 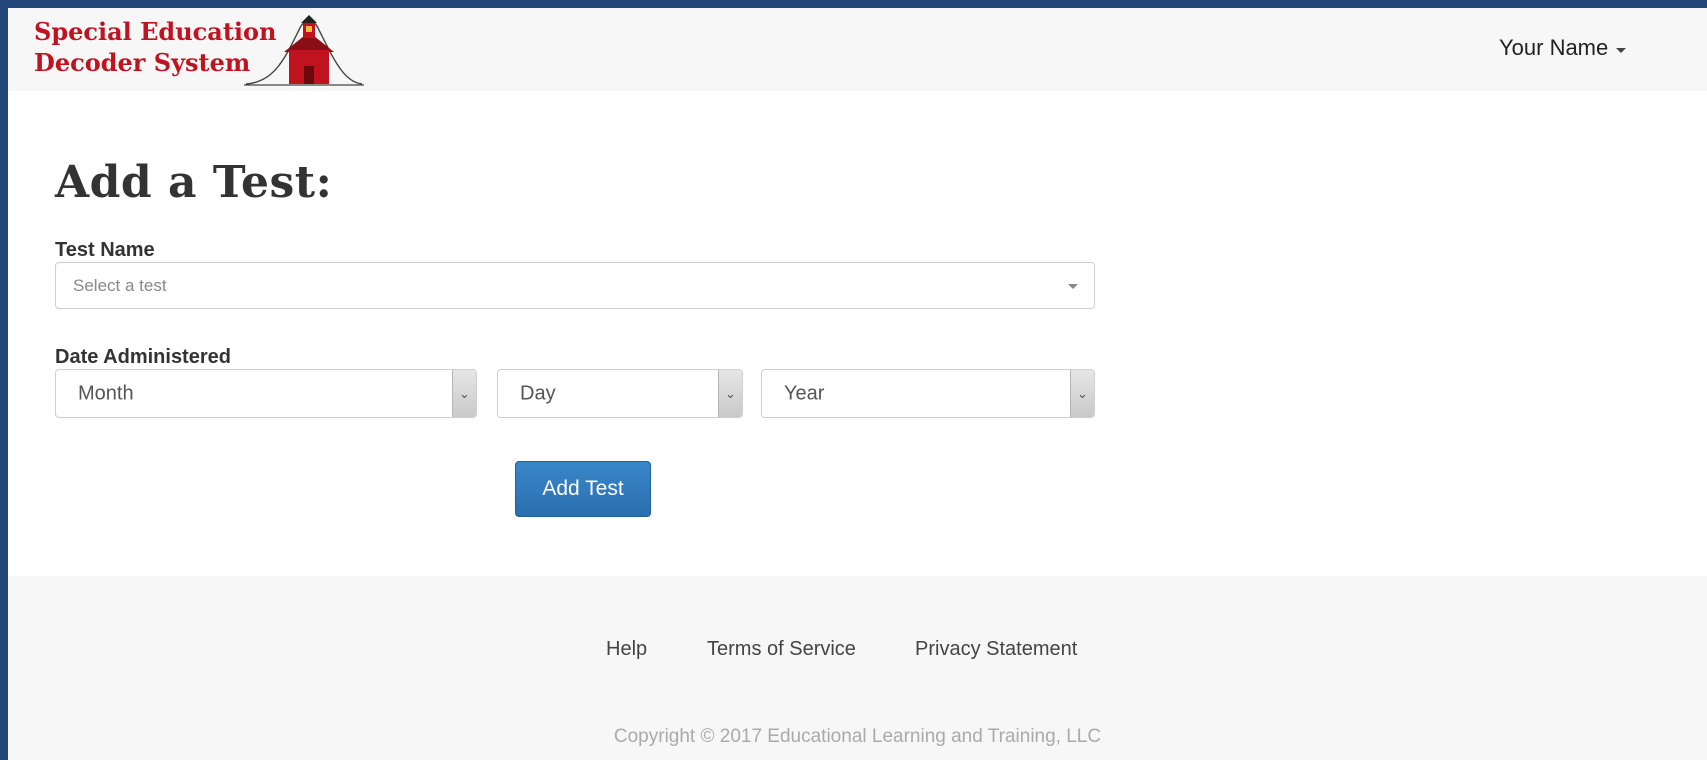 What do you see at coordinates (106, 393) in the screenshot?
I see `month-select-value: Month` at bounding box center [106, 393].